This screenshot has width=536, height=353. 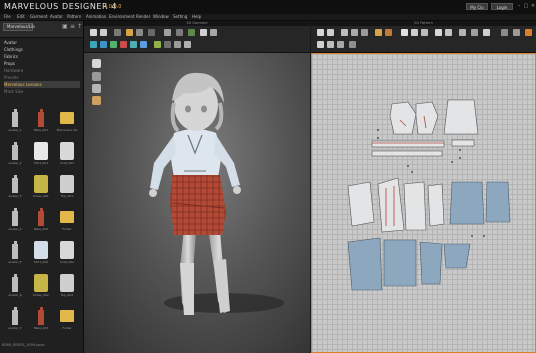 What do you see at coordinates (42, 84) in the screenshot?
I see `tree-item: Marvelous Lessons` at bounding box center [42, 84].